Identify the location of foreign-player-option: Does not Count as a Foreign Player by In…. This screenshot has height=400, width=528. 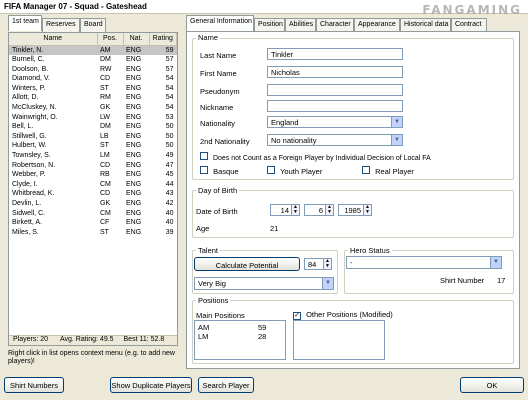
(315, 157).